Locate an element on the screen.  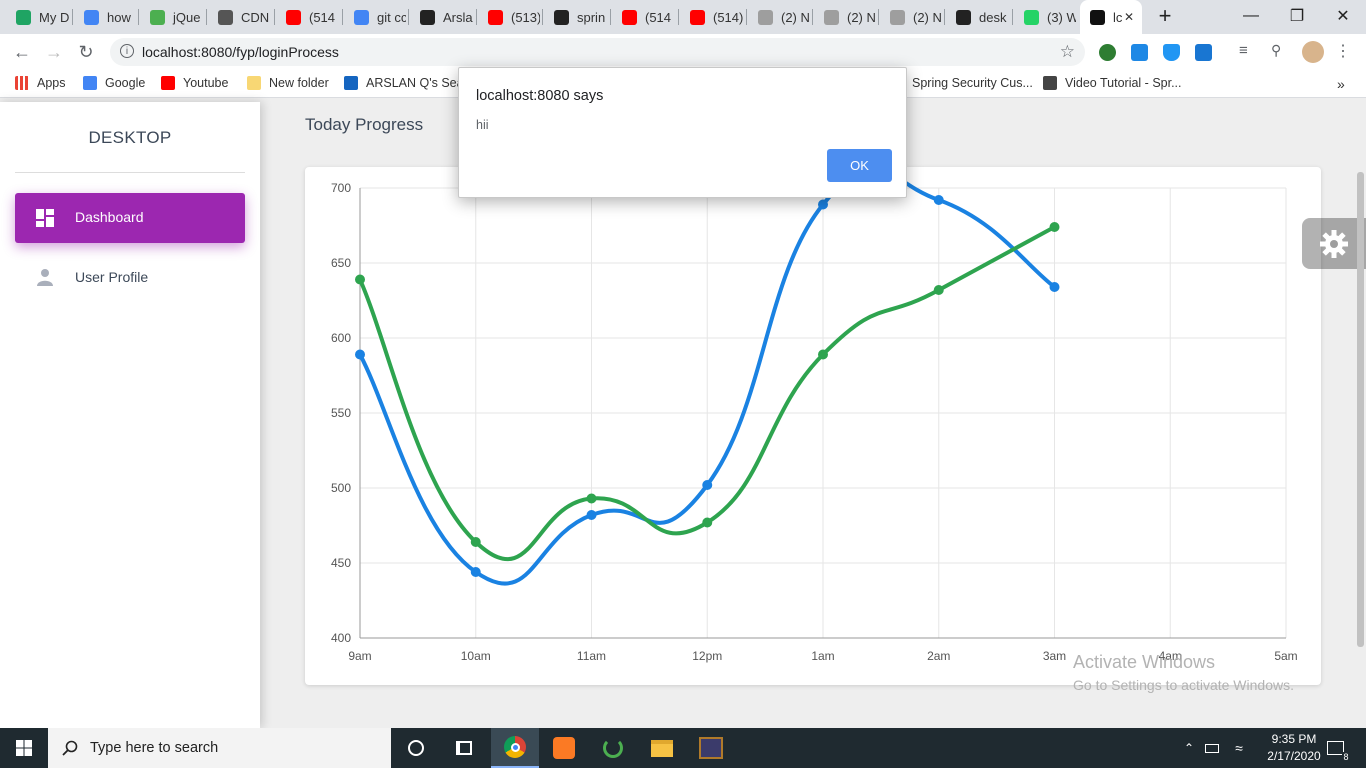
media-control-icon: ≡ is located at coordinates (1247, 50).